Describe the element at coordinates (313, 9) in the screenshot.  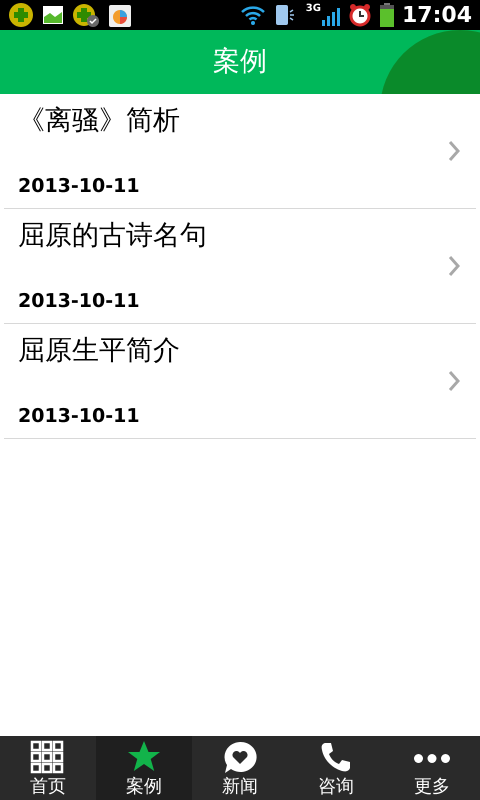
I see `network-type: 3G` at that location.